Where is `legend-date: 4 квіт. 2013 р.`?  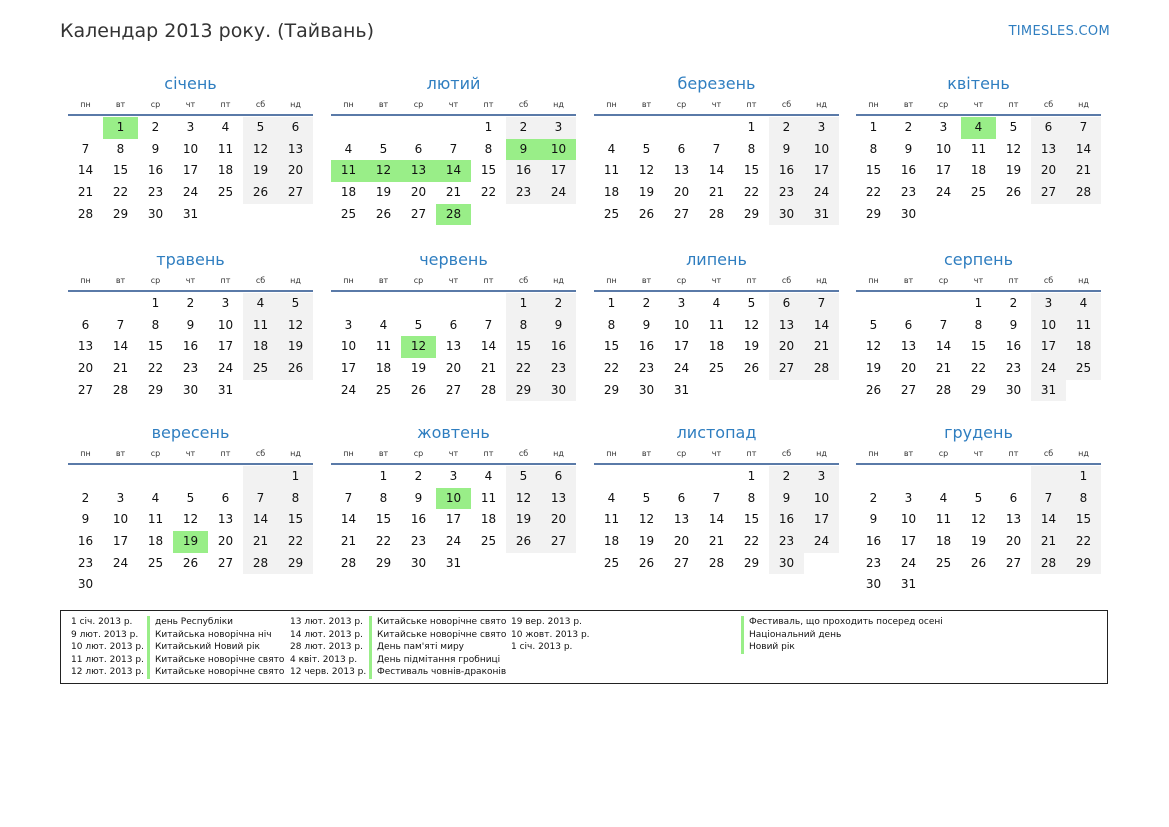
legend-date: 4 квіт. 2013 р. is located at coordinates (324, 659).